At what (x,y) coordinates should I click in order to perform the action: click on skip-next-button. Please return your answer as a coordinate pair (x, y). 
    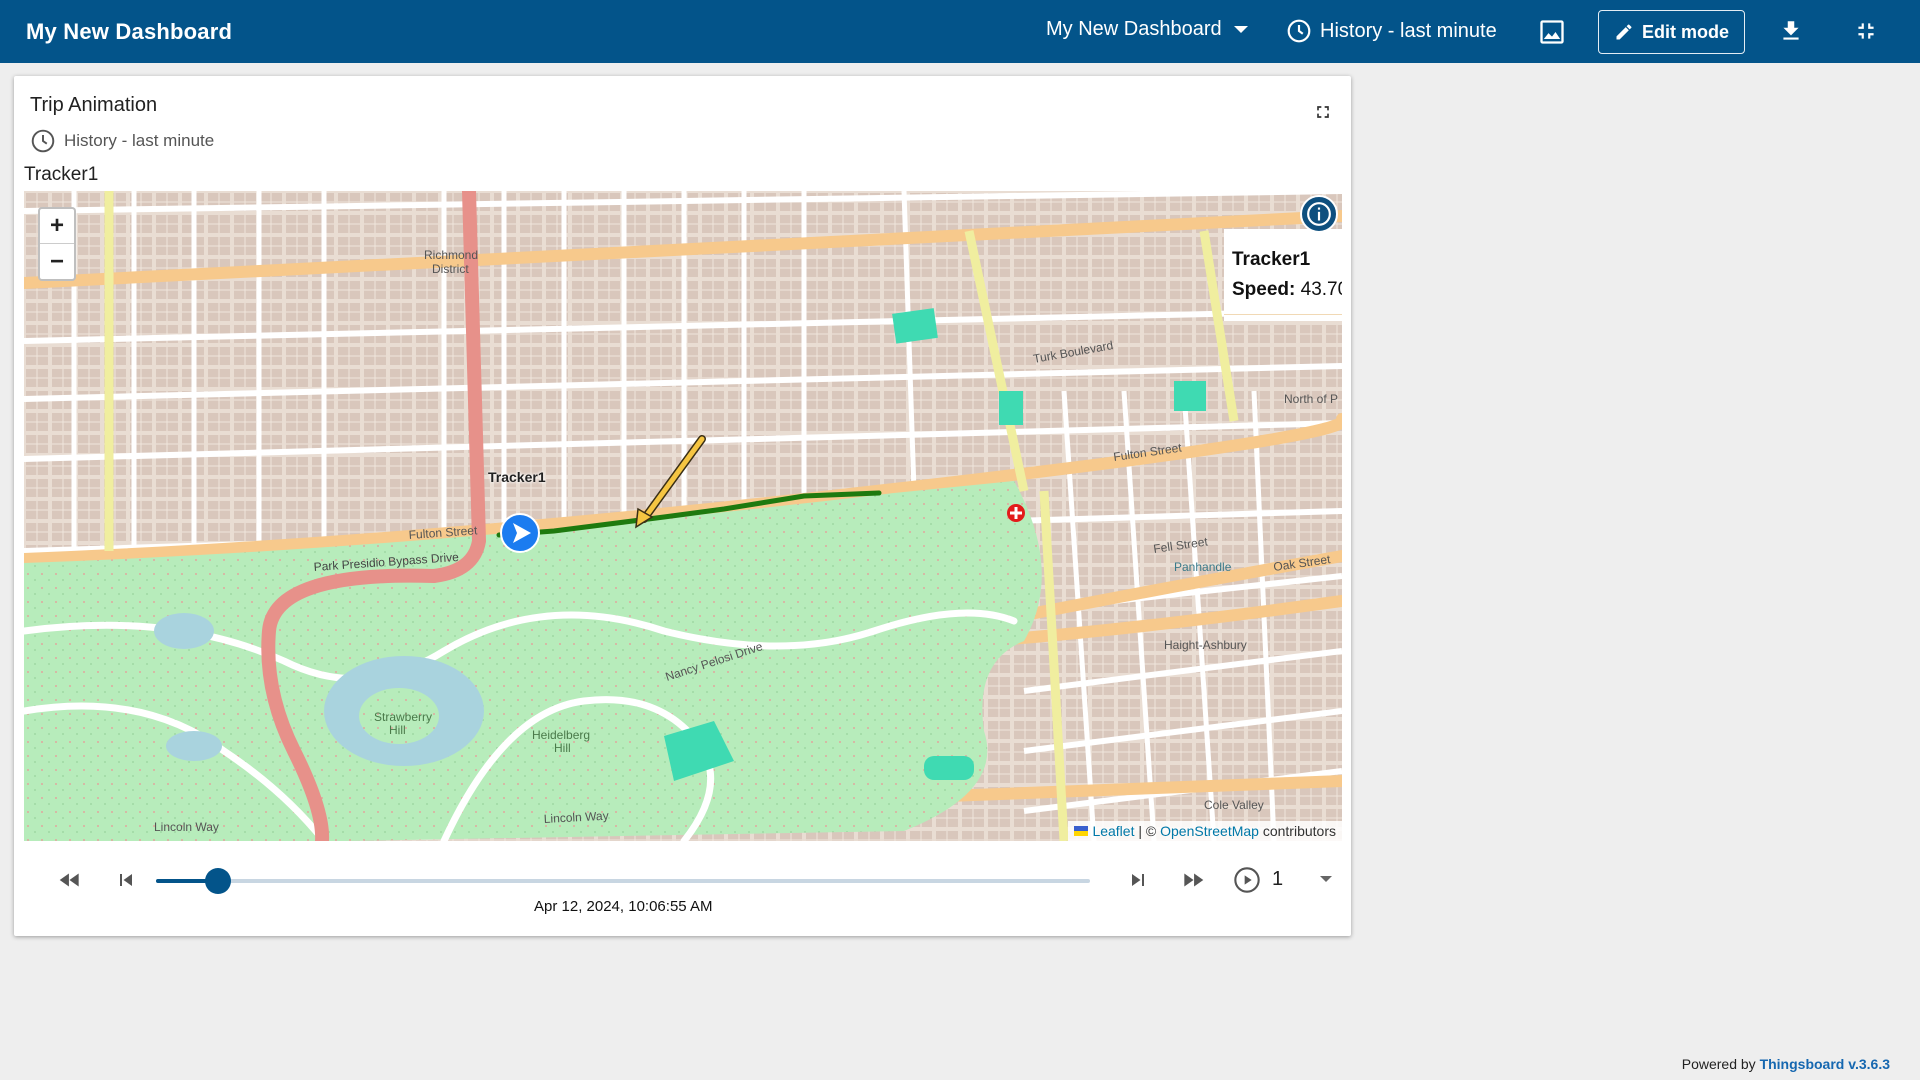
    Looking at the image, I should click on (1138, 880).